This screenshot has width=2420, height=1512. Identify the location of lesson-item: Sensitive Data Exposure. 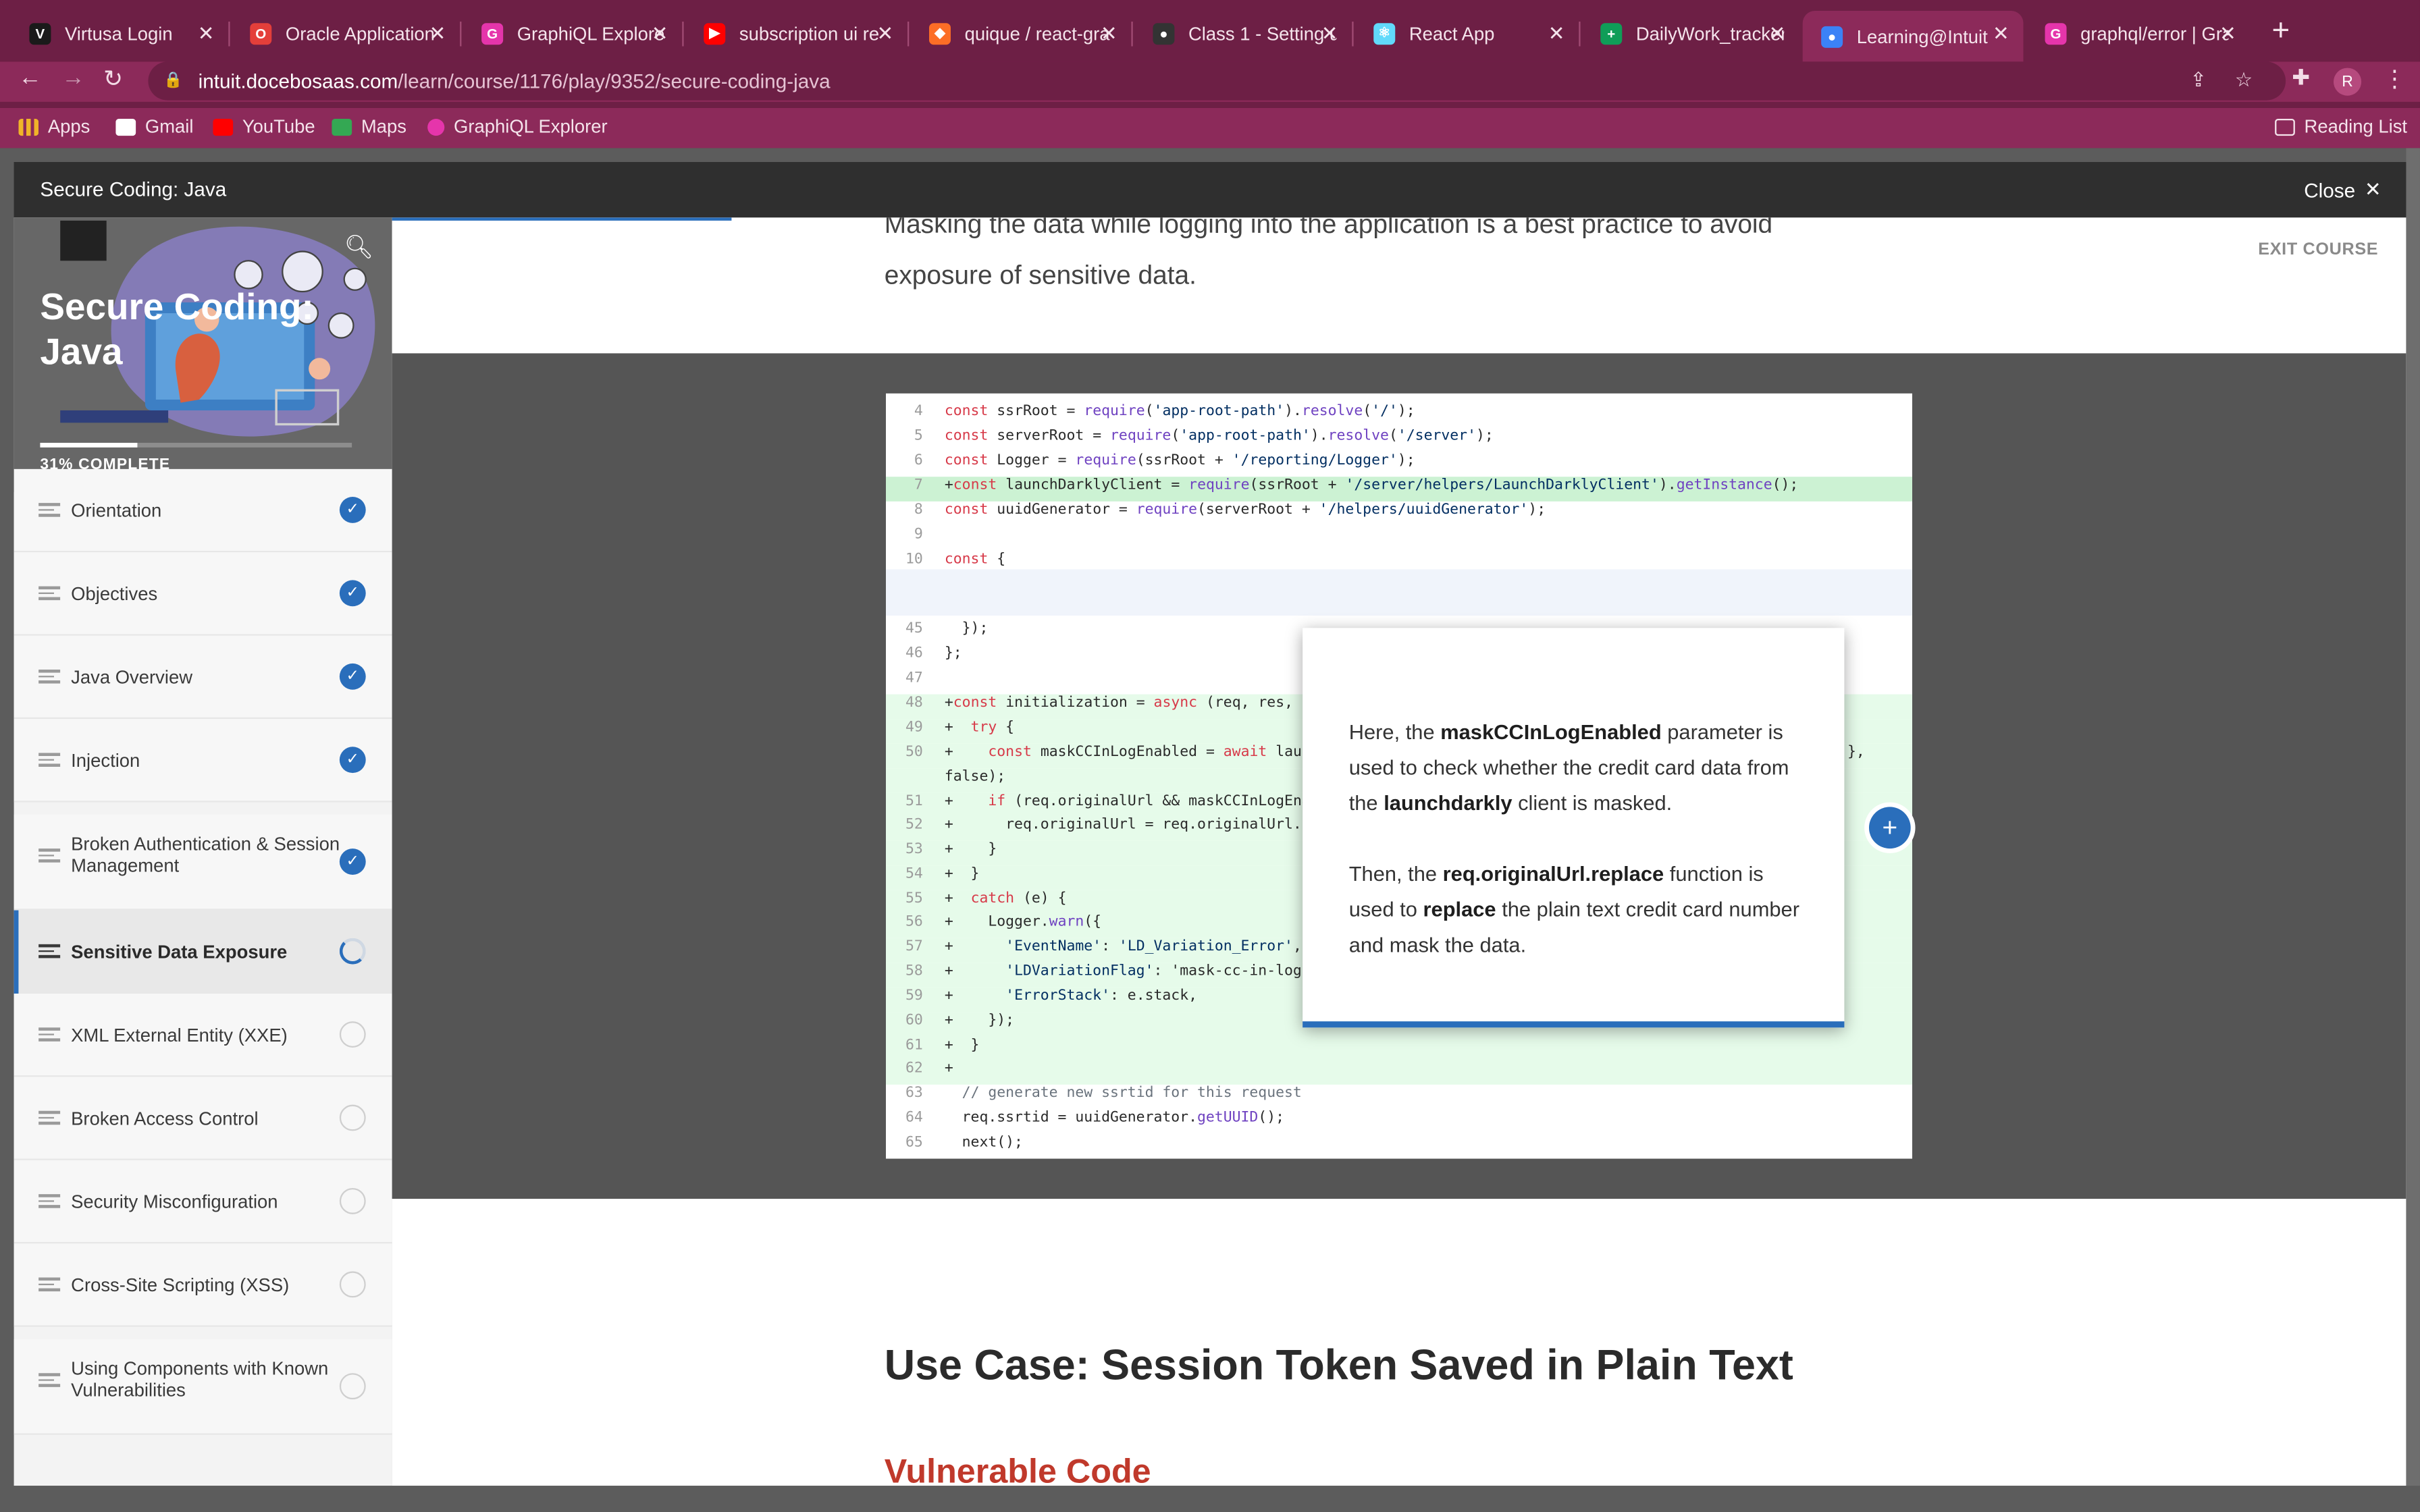
(203, 952).